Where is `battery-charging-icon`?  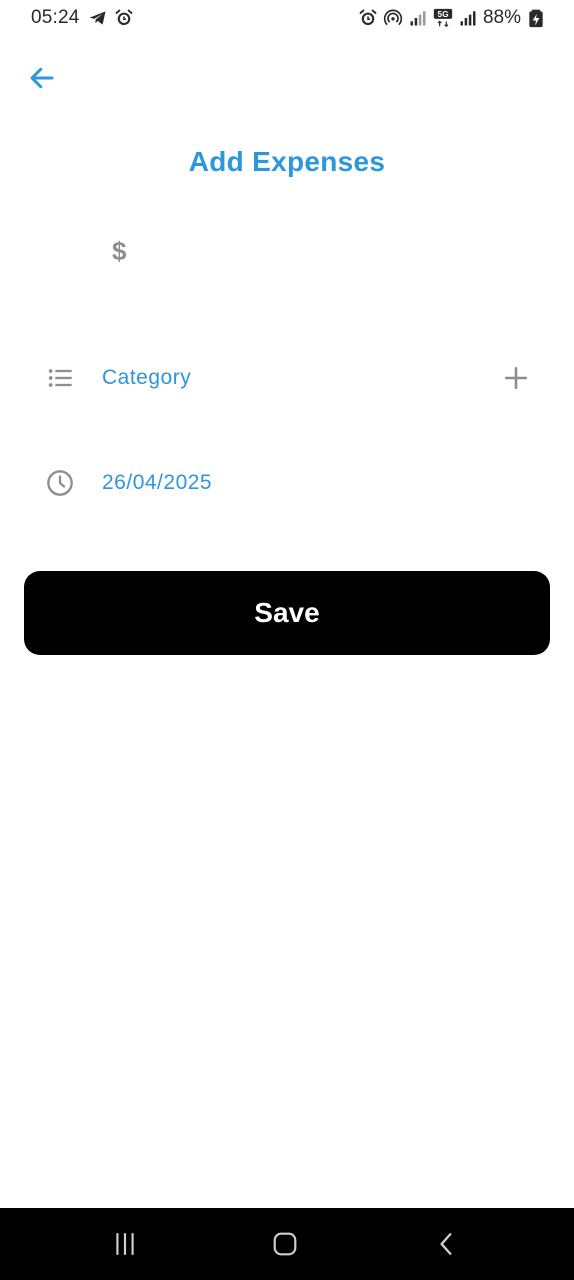 battery-charging-icon is located at coordinates (536, 18).